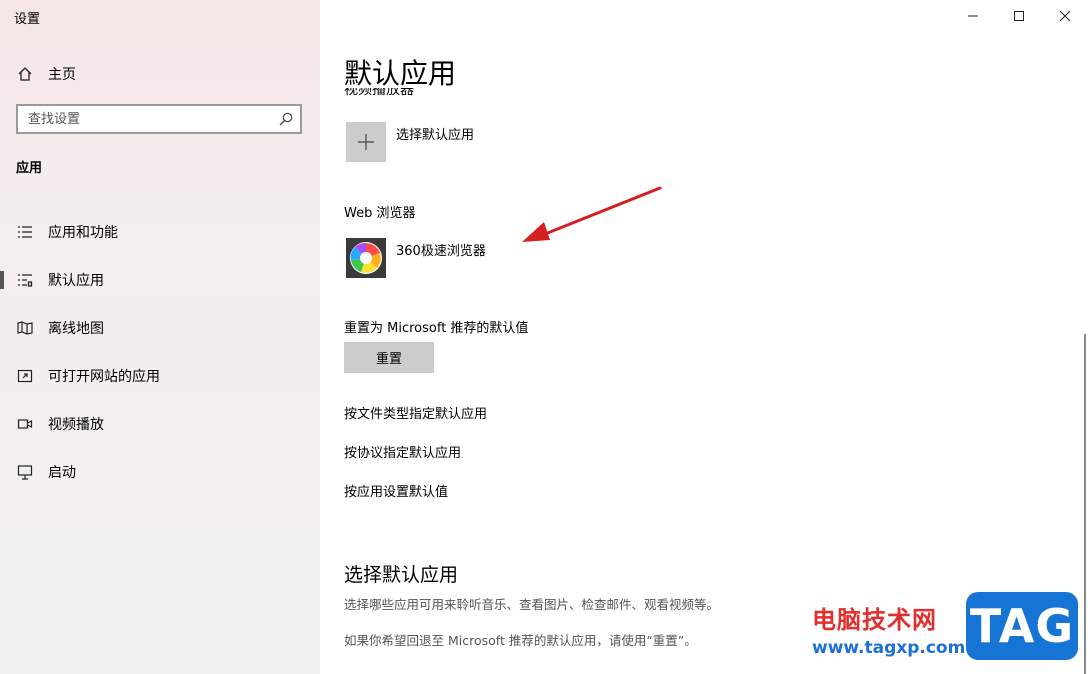  Describe the element at coordinates (25, 424) in the screenshot. I see `video-icon` at that location.